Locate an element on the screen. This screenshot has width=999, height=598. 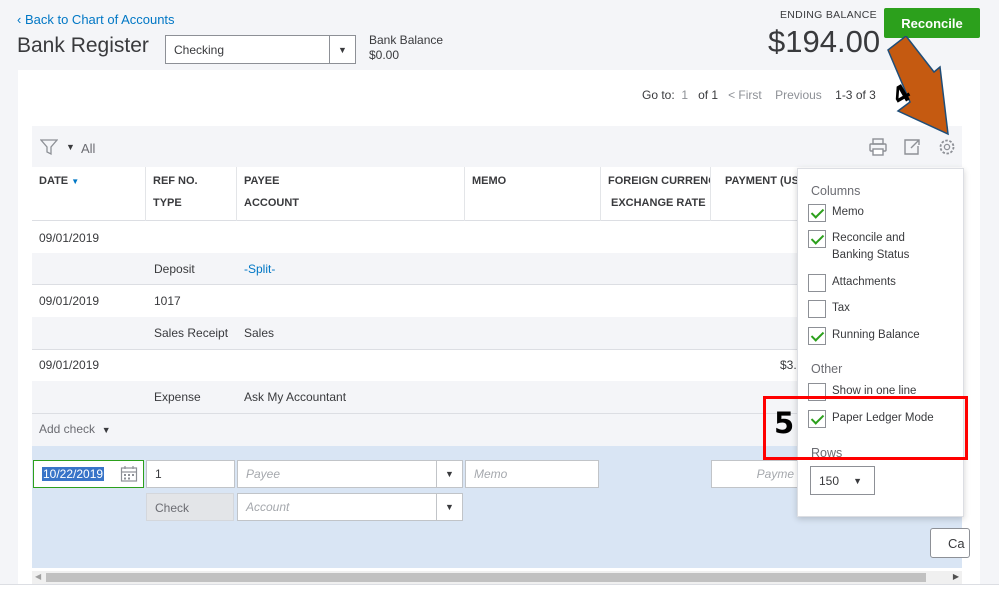
rows-select: 150 ▼ is located at coordinates (842, 480).